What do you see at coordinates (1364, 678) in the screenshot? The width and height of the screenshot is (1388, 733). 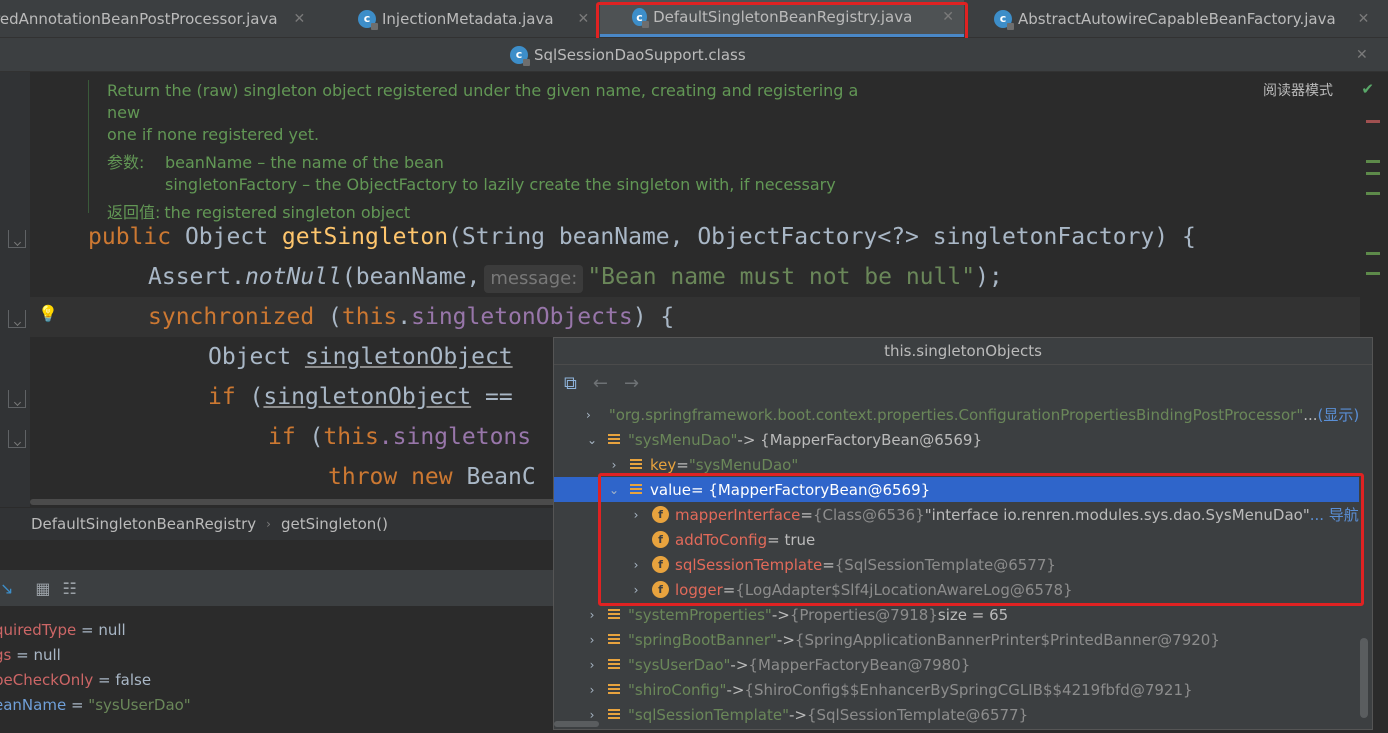 I see `vertical-scrollbar` at bounding box center [1364, 678].